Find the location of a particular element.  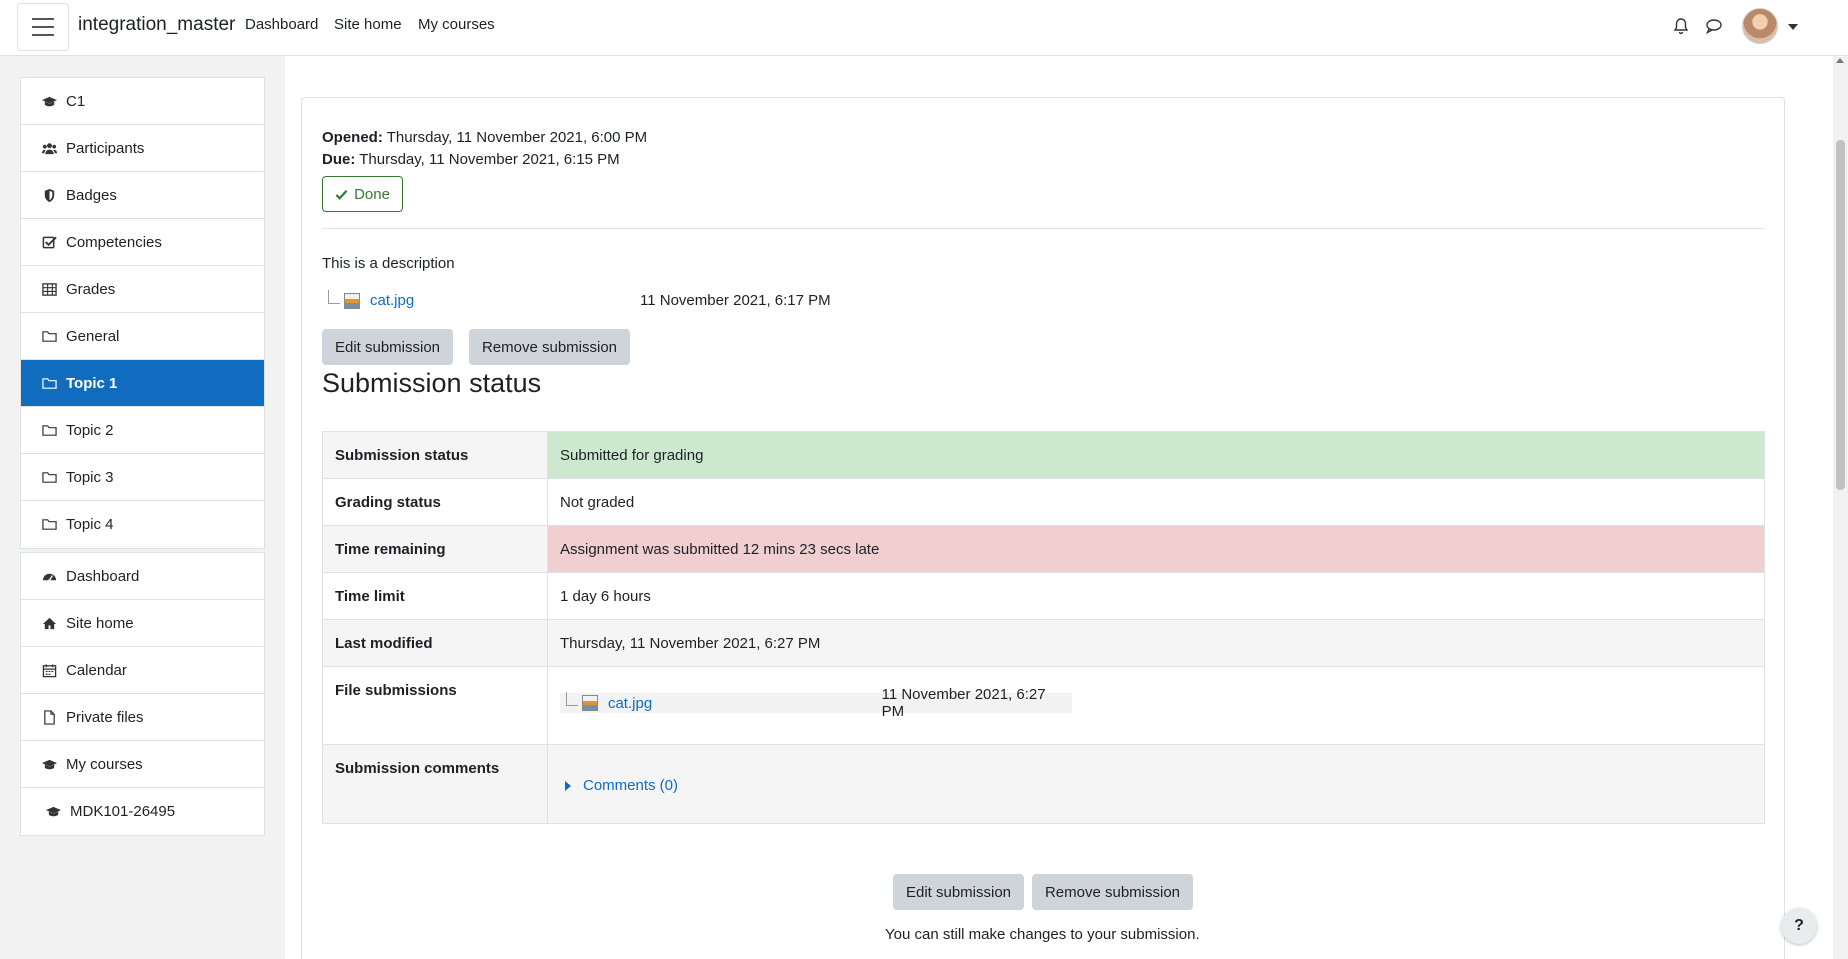

sidebar-item-topic-4: Topic 4 is located at coordinates (142, 524).